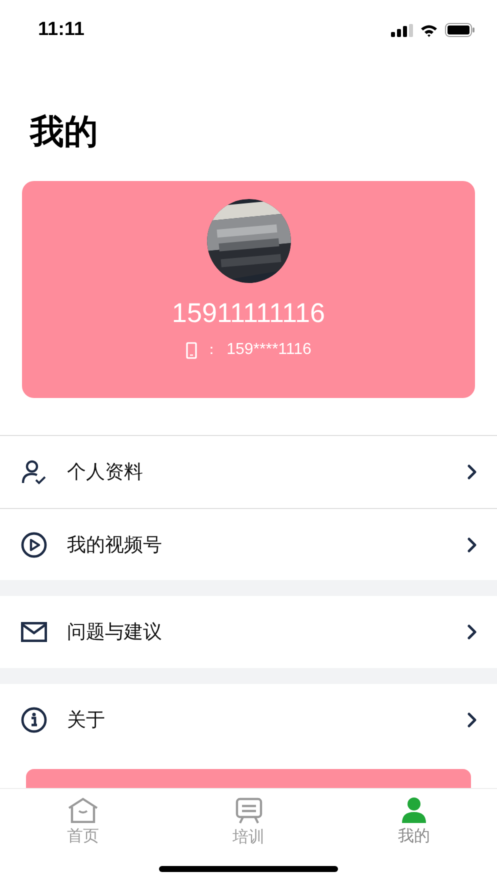 This screenshot has width=497, height=883. I want to click on user-check-icon, so click(34, 472).